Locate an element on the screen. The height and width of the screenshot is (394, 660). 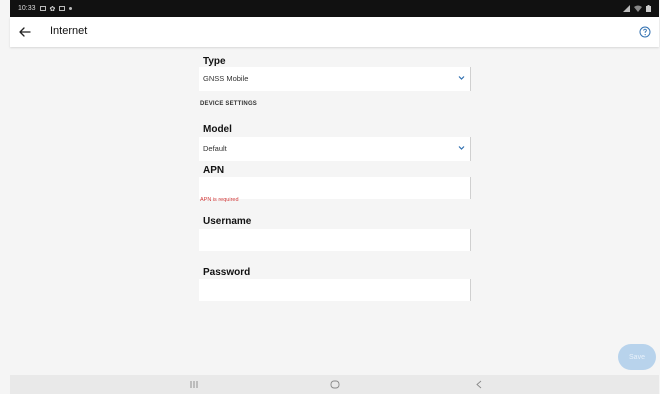
model-dropdown: Default is located at coordinates (335, 149).